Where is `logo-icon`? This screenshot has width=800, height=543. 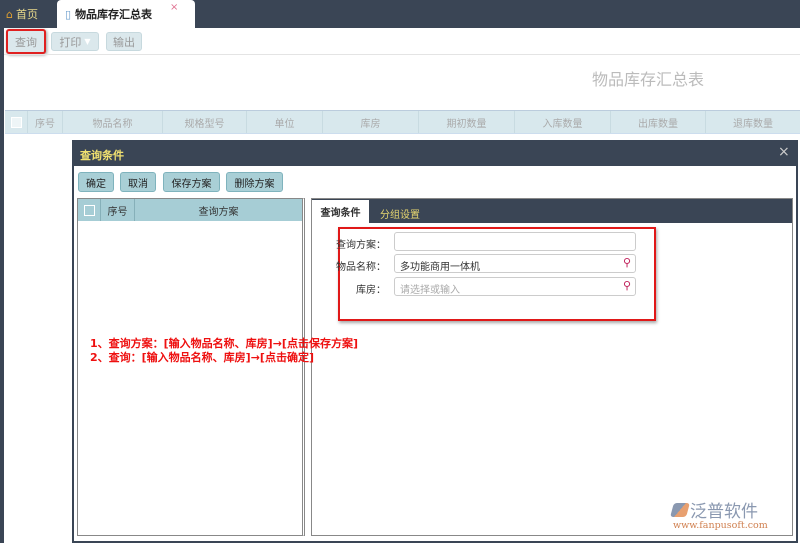 logo-icon is located at coordinates (680, 509).